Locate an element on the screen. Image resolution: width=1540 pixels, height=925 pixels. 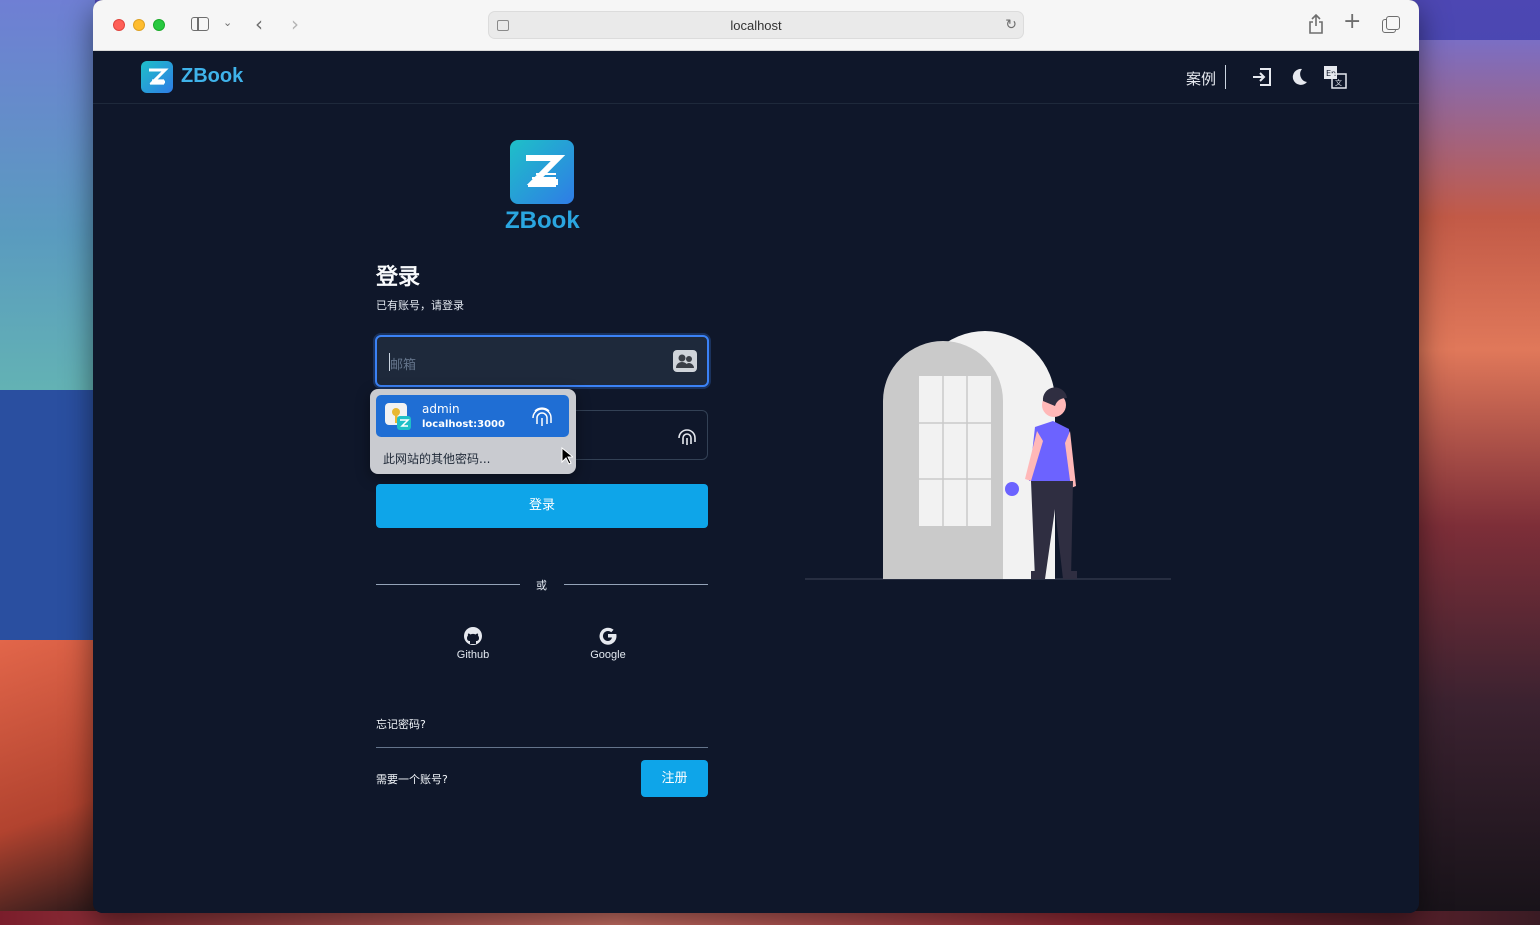
email-field: 邮箱 is located at coordinates (542, 361).